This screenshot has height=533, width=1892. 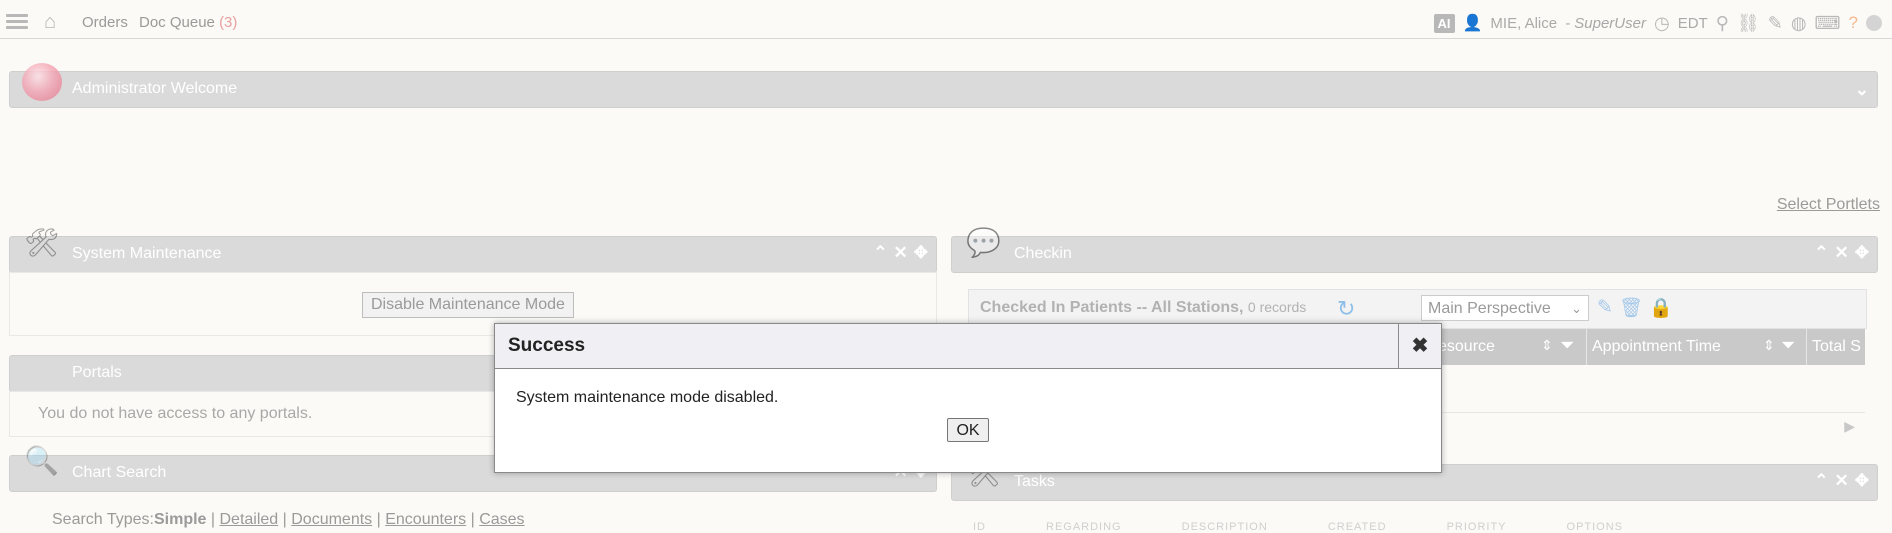 What do you see at coordinates (1853, 23) in the screenshot?
I see `help-icon: ?` at bounding box center [1853, 23].